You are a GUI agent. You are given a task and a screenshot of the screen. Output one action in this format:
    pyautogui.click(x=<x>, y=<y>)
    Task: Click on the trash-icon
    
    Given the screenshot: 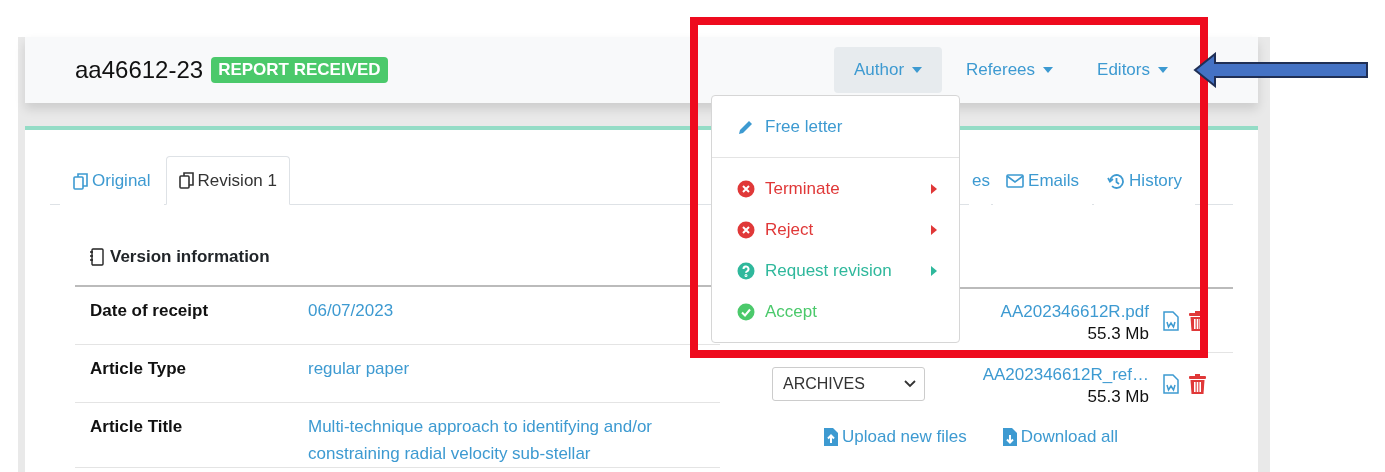 What is the action you would take?
    pyautogui.click(x=1197, y=384)
    